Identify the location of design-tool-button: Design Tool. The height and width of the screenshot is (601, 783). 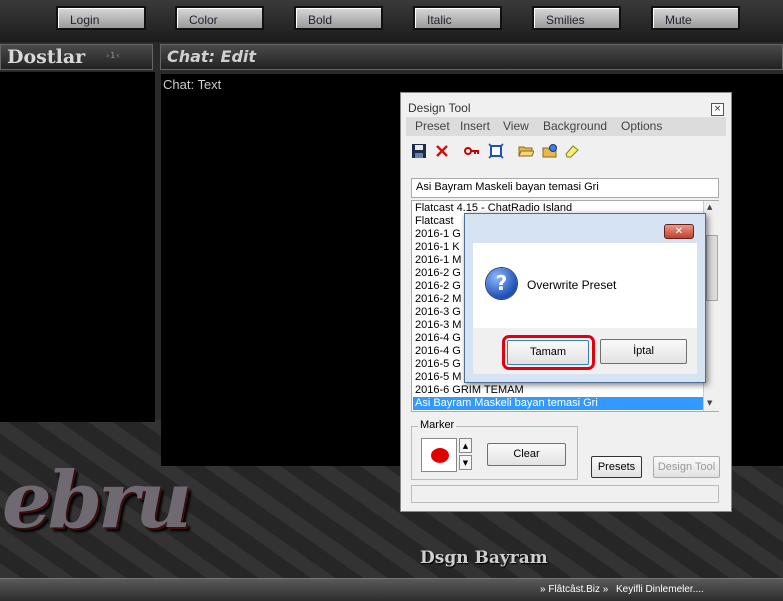
(686, 467).